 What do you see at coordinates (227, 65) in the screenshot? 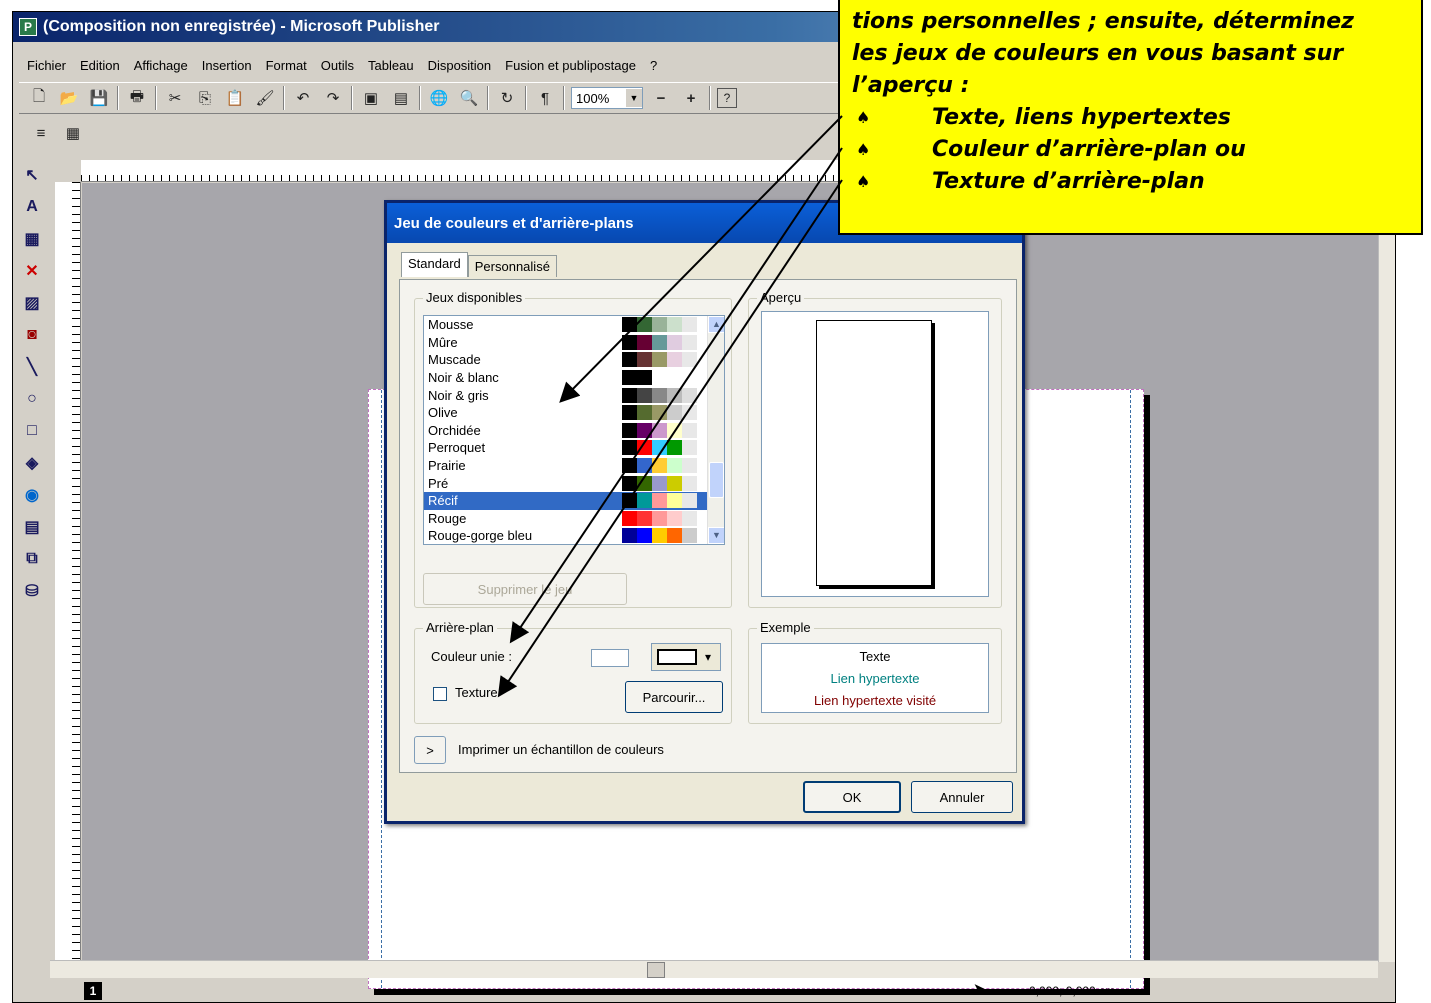
I see `menu-insertion: Insertion` at bounding box center [227, 65].